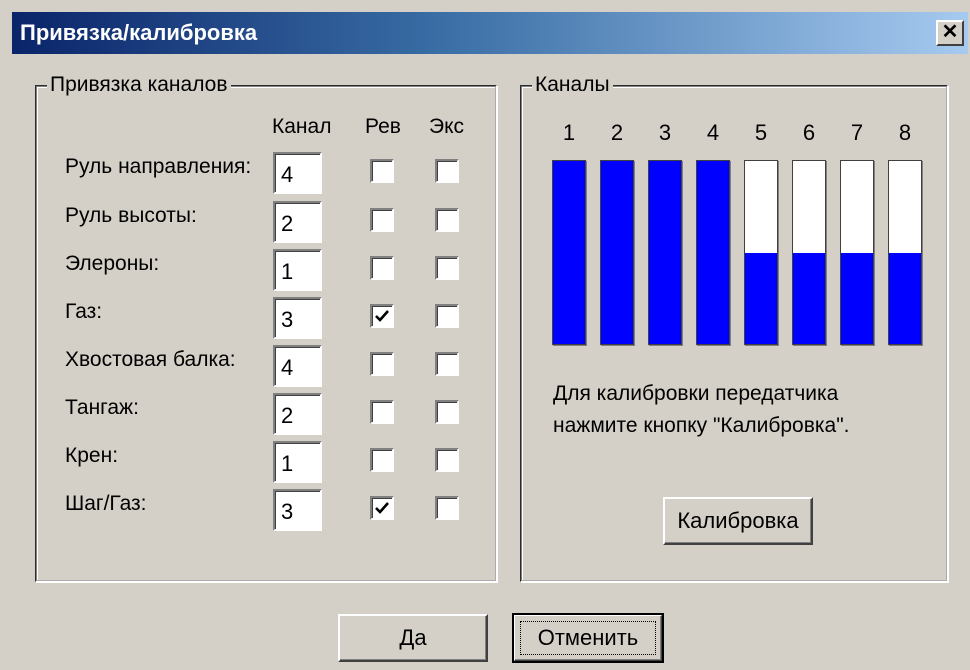 The image size is (970, 670). Describe the element at coordinates (150, 359) in the screenshot. I see `row-label: Хвостовая балка:` at that location.